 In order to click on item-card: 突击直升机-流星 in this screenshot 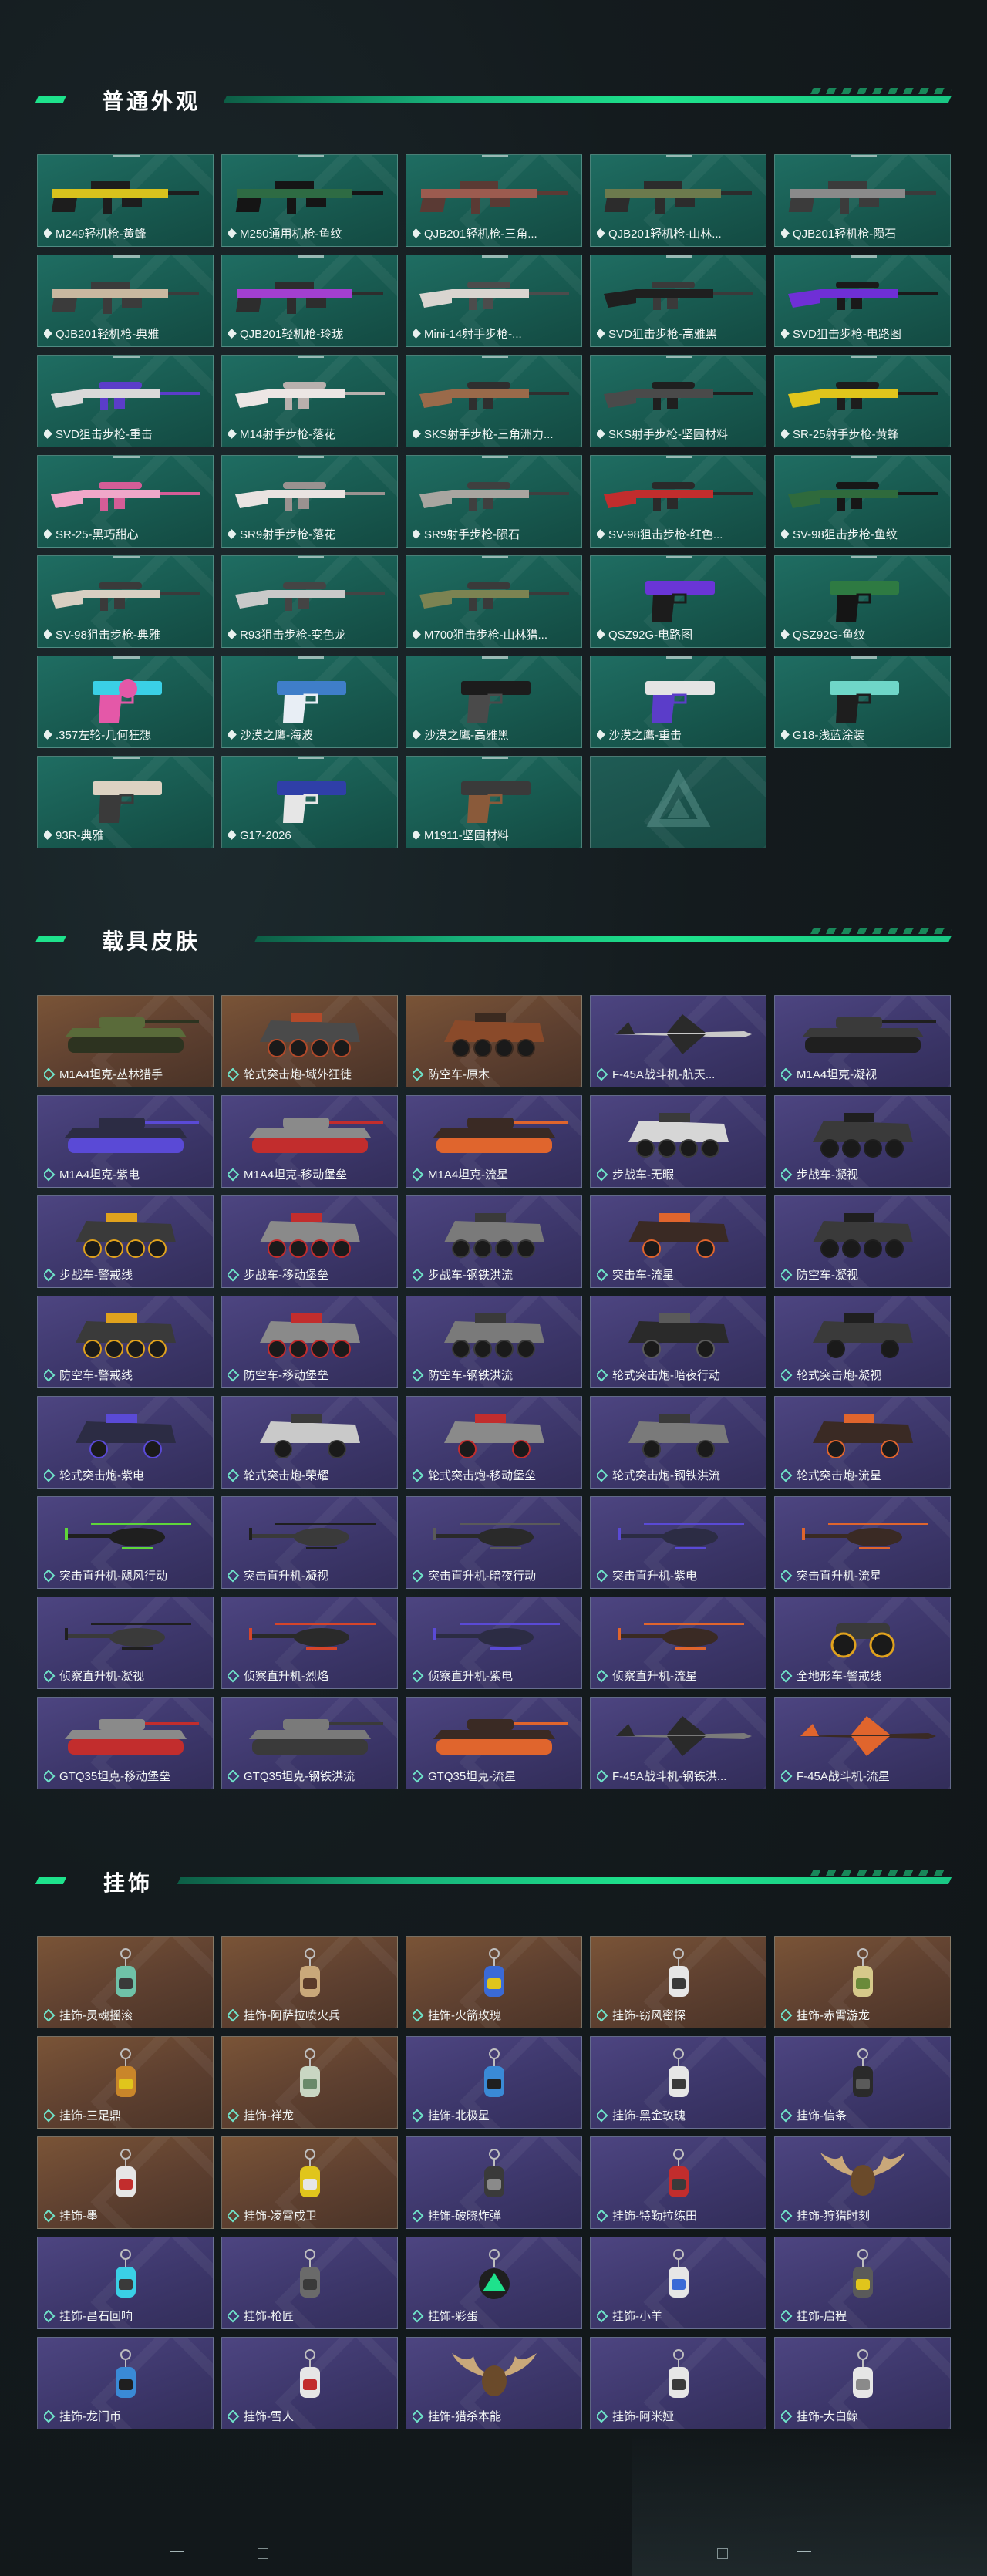, I will do `click(862, 1542)`.